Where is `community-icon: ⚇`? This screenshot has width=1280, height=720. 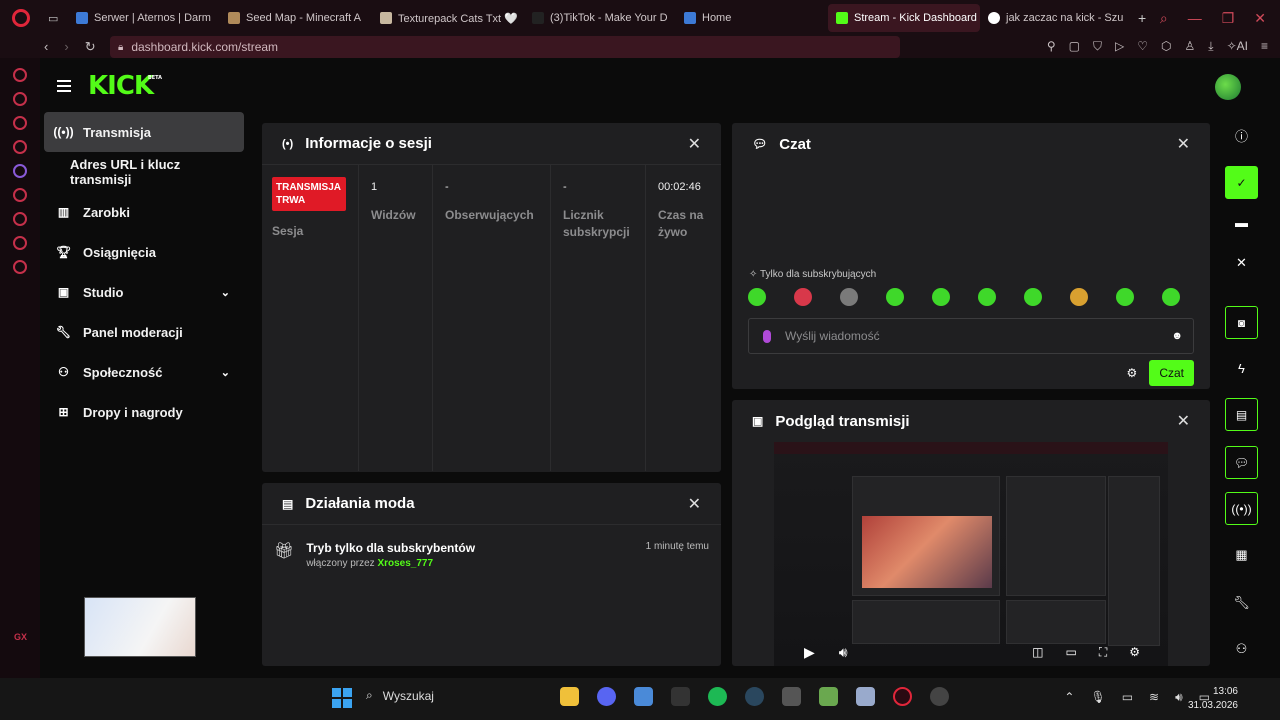
community-icon: ⚇ is located at coordinates (1241, 648).